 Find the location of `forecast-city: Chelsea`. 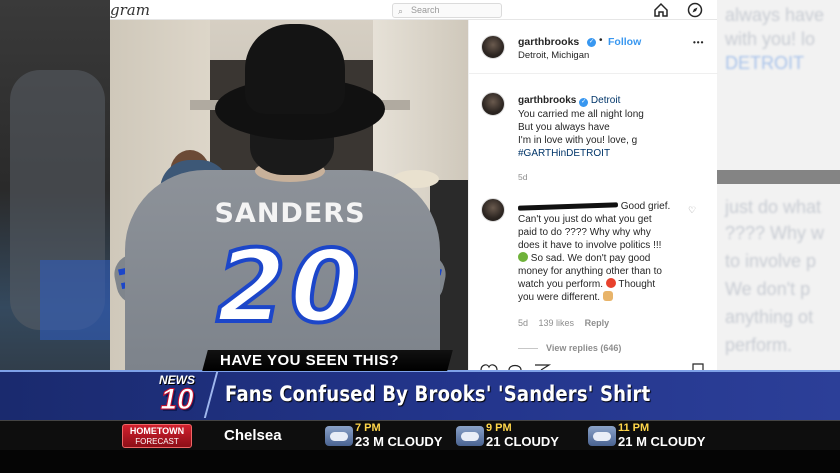

forecast-city: Chelsea is located at coordinates (253, 435).